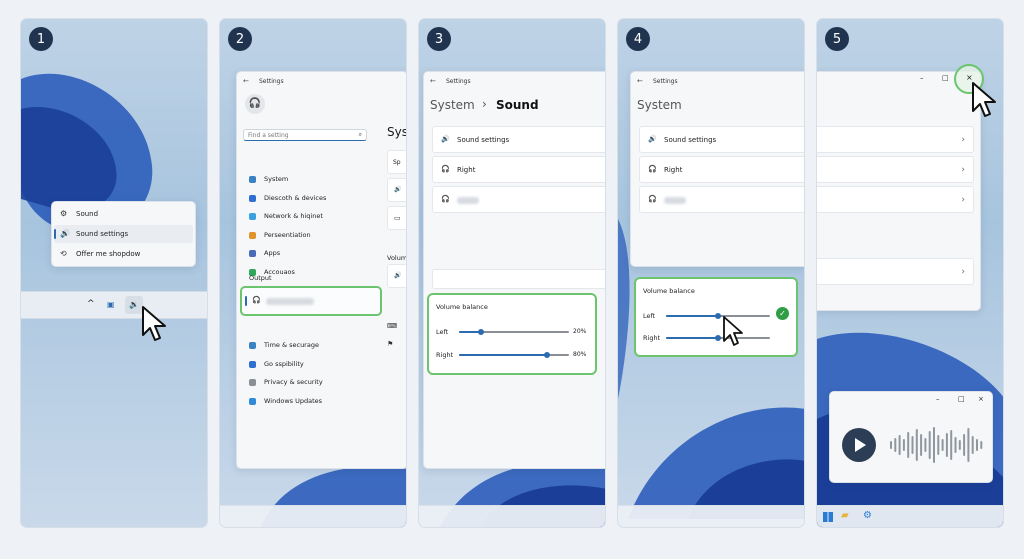  What do you see at coordinates (268, 135) in the screenshot?
I see `search-placeholder: Find a setting` at bounding box center [268, 135].